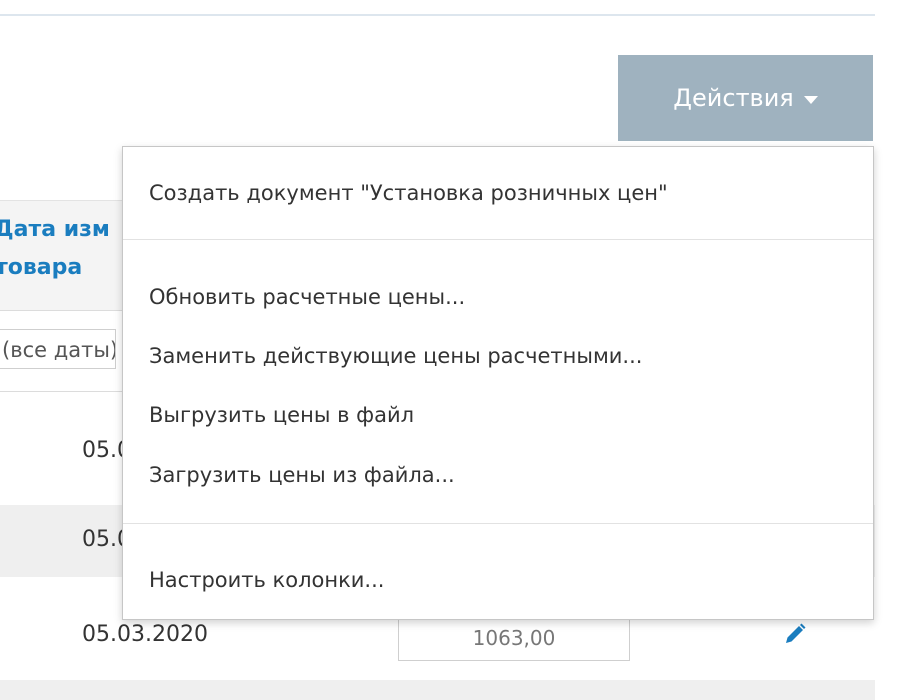 This screenshot has height=700, width=900. Describe the element at coordinates (514, 638) in the screenshot. I see `price-input: 1063,00` at that location.